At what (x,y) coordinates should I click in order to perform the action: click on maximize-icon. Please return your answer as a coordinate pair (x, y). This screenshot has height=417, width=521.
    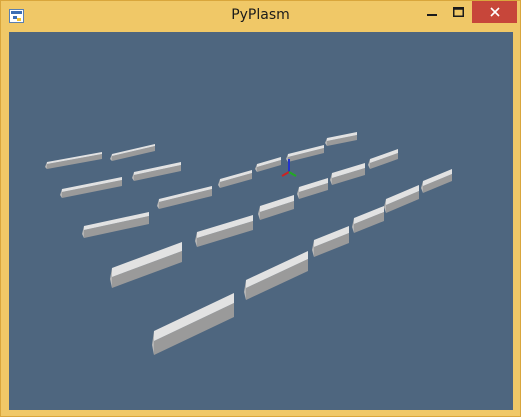
    Looking at the image, I should click on (458, 12).